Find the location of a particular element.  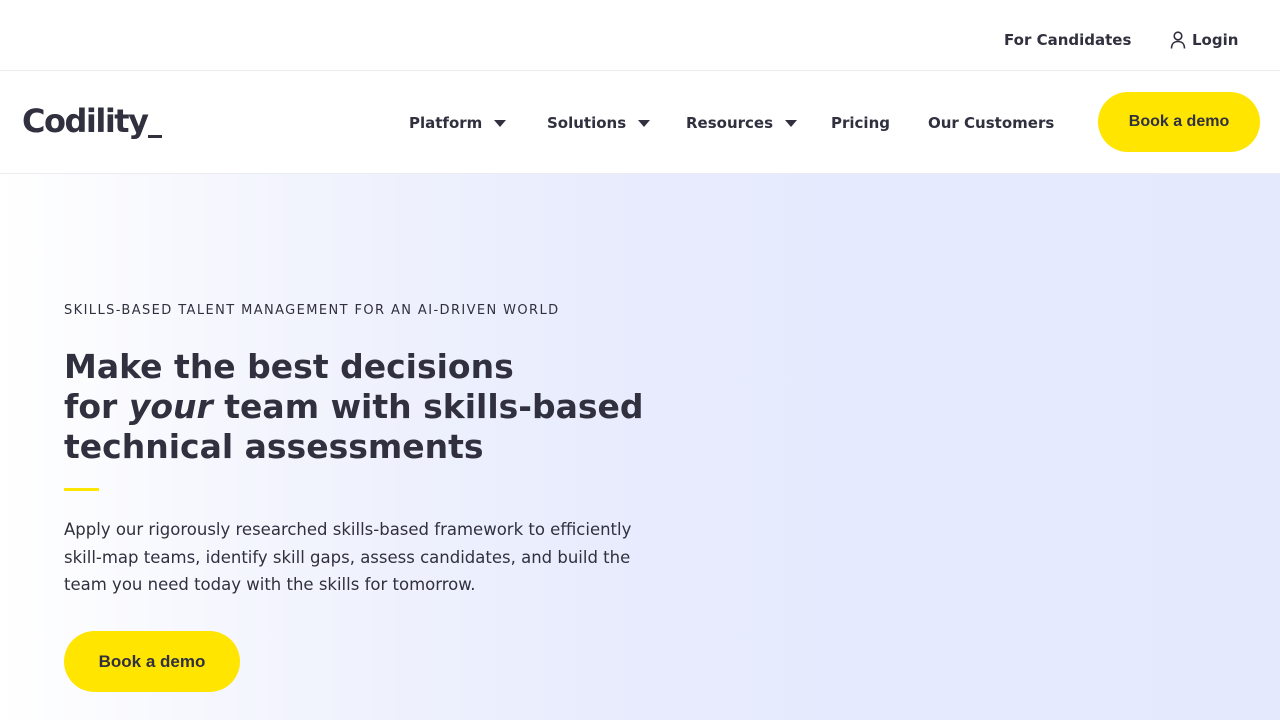

nav-item-label: Solutions is located at coordinates (587, 123).